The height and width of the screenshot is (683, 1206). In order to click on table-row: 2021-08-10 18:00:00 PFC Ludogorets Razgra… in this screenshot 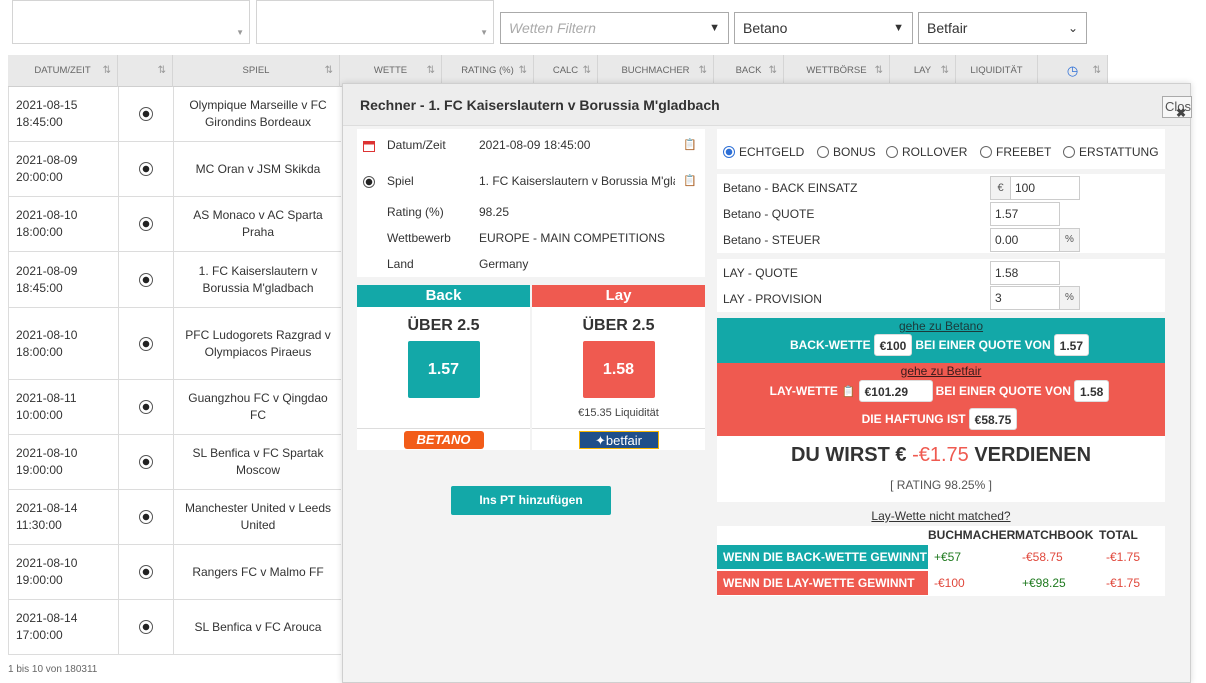, I will do `click(174, 344)`.